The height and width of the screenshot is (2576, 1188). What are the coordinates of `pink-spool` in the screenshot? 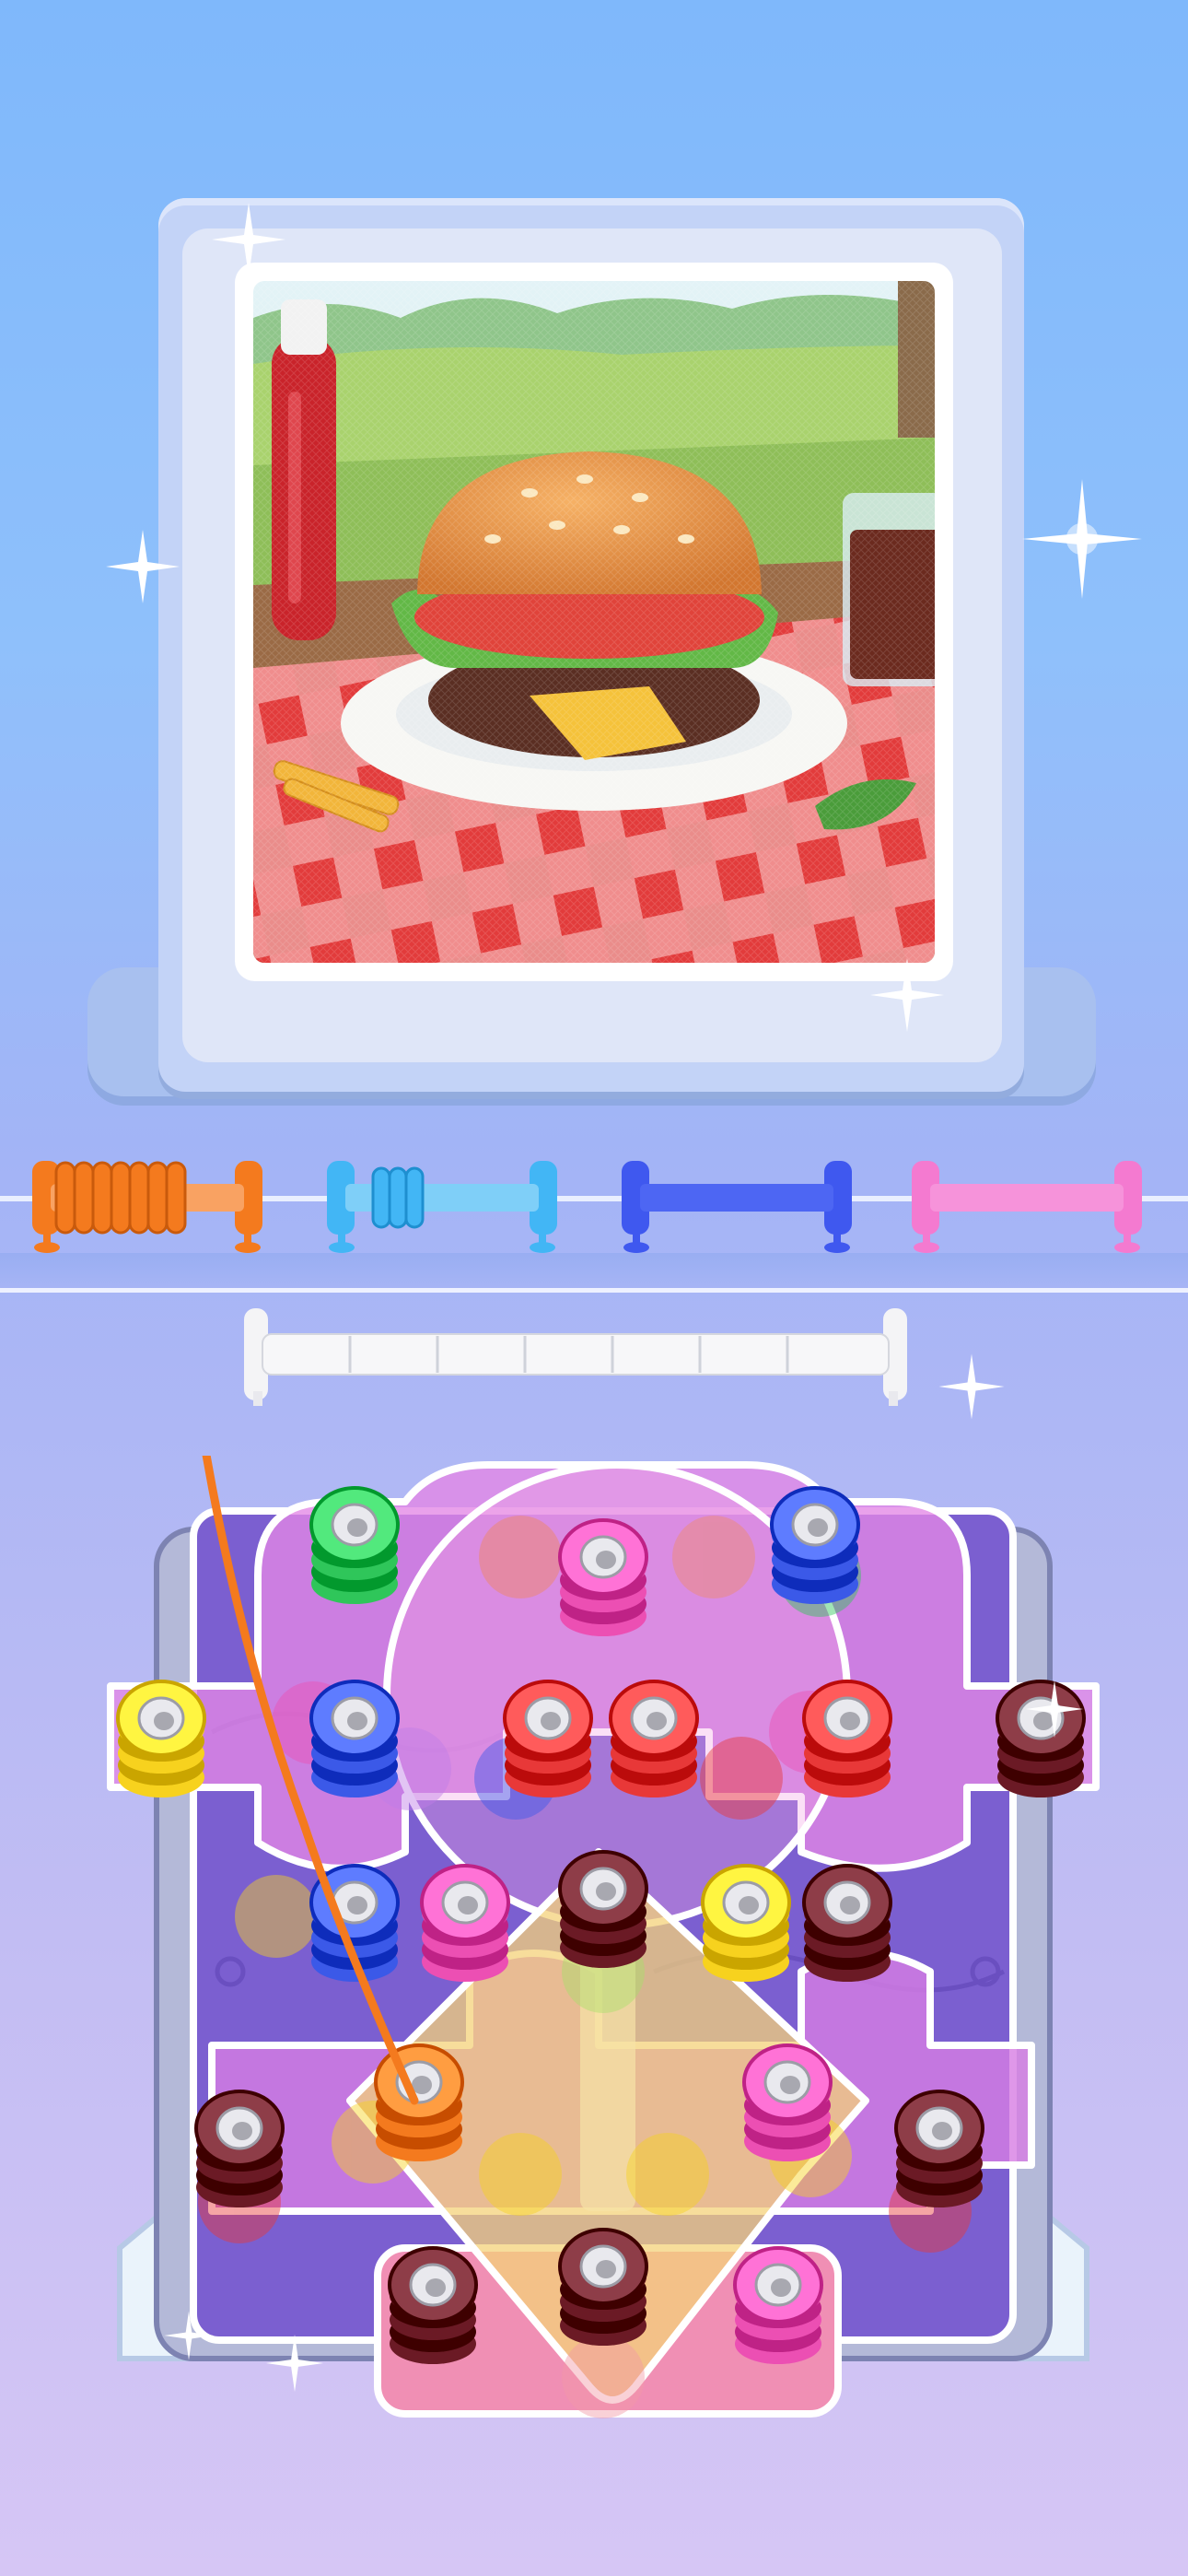 It's located at (1031, 1197).